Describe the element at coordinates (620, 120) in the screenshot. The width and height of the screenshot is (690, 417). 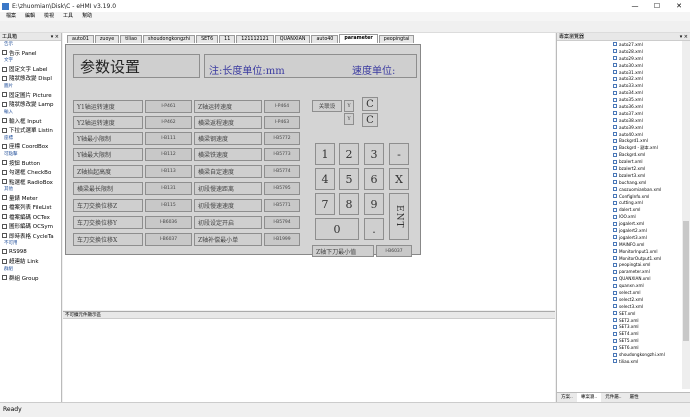
I see `file-item: auto38.xml` at that location.